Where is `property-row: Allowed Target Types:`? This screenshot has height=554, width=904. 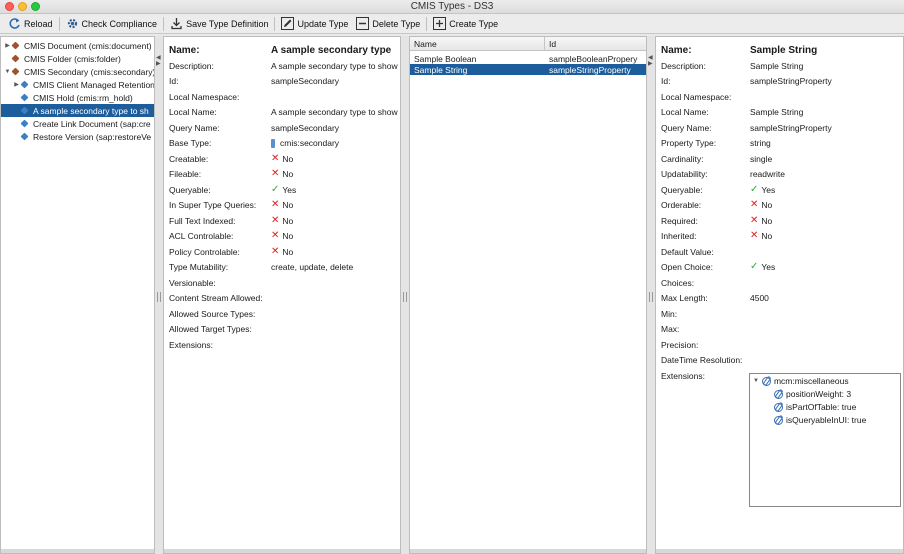
property-row: Allowed Target Types: is located at coordinates (284, 329).